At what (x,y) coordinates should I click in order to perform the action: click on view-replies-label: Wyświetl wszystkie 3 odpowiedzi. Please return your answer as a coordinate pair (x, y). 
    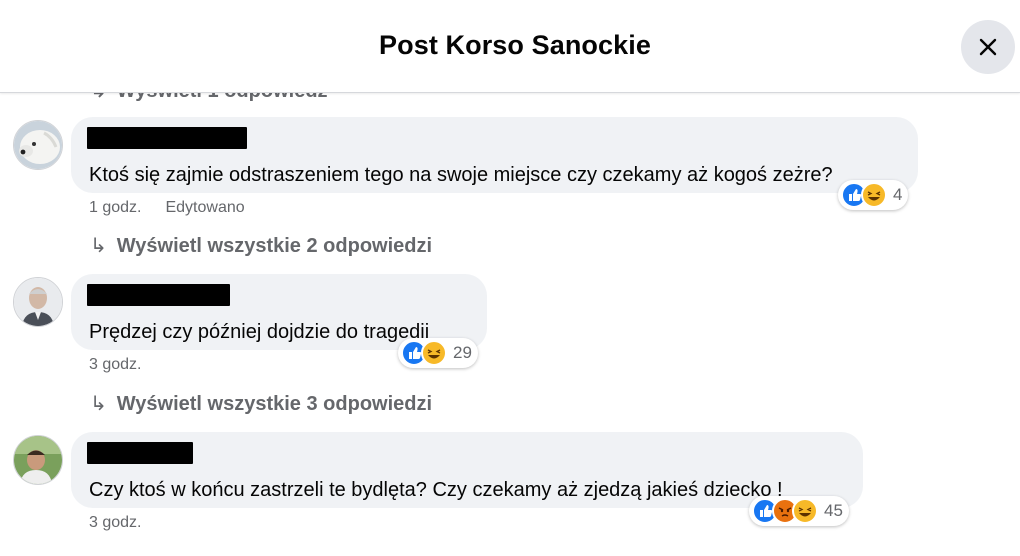
    Looking at the image, I should click on (274, 404).